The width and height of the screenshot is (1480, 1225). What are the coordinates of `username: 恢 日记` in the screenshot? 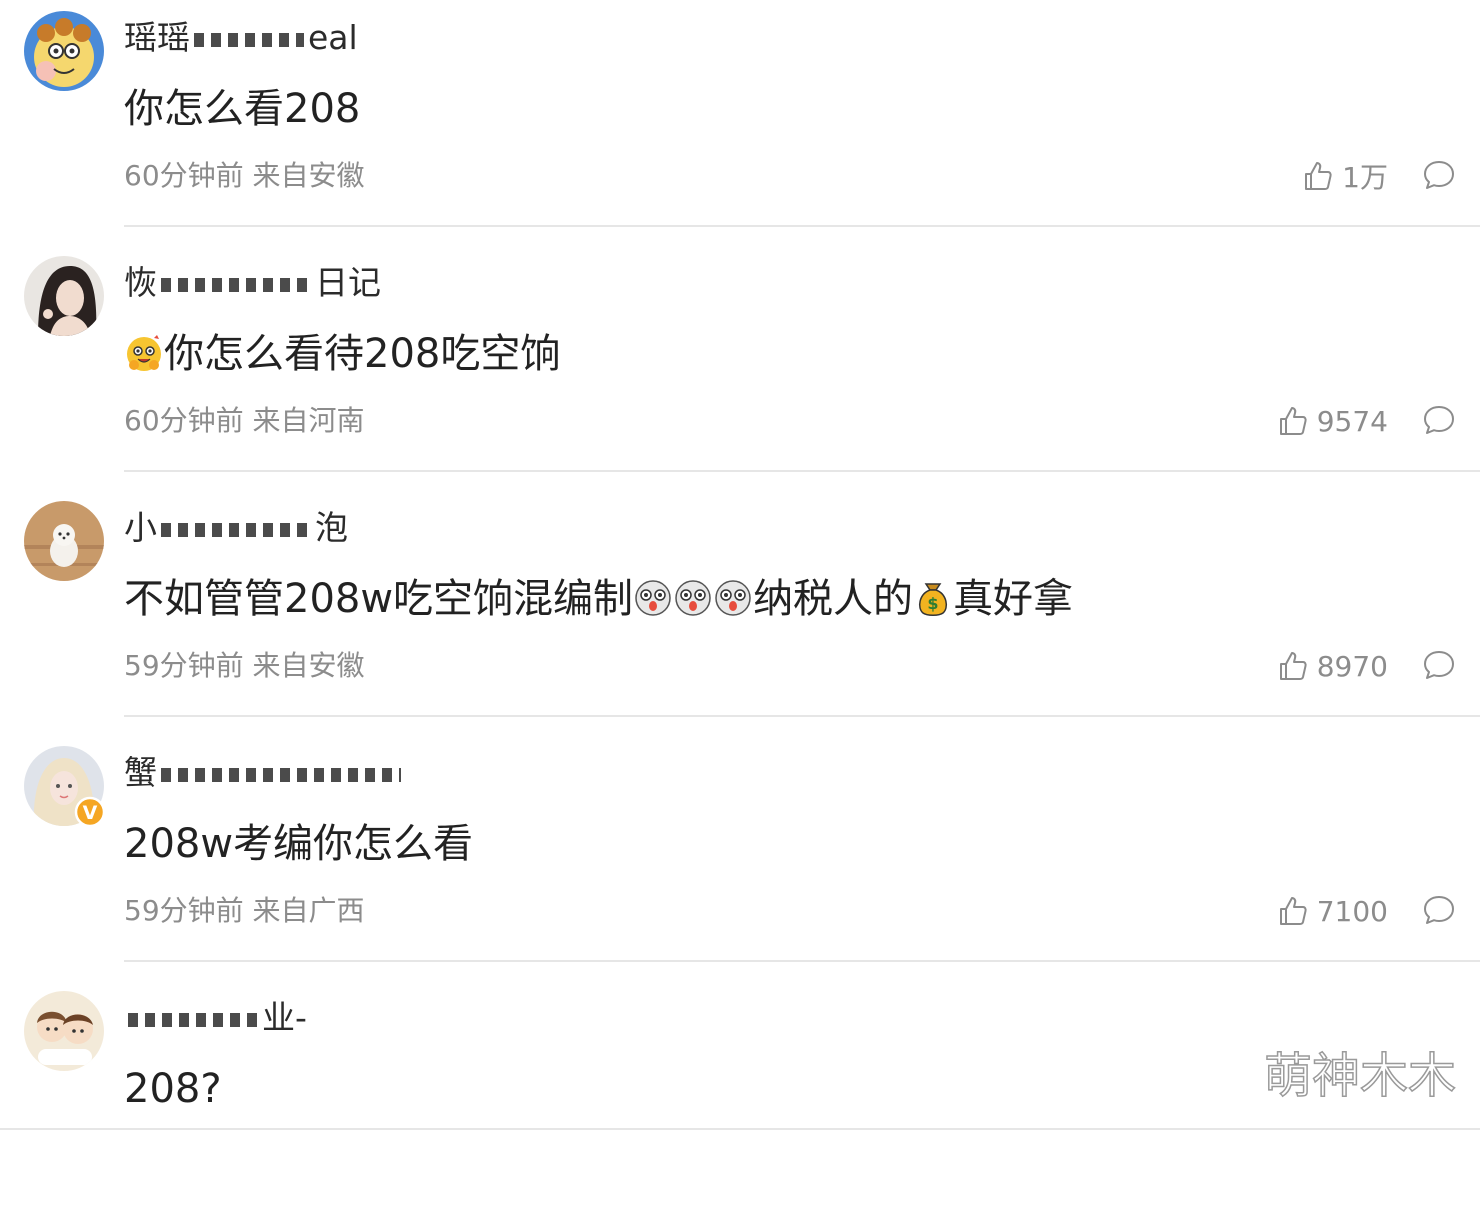 It's located at (252, 283).